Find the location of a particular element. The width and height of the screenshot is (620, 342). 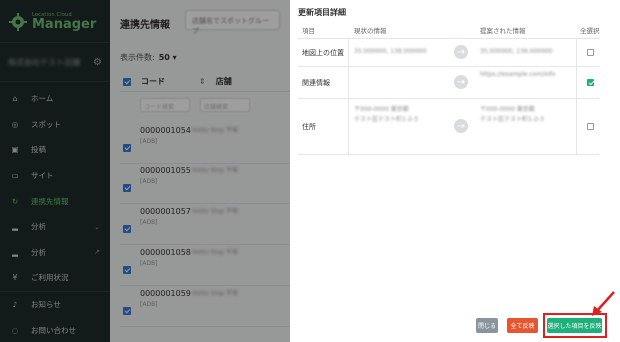

header-item: 項目 is located at coordinates (308, 31).